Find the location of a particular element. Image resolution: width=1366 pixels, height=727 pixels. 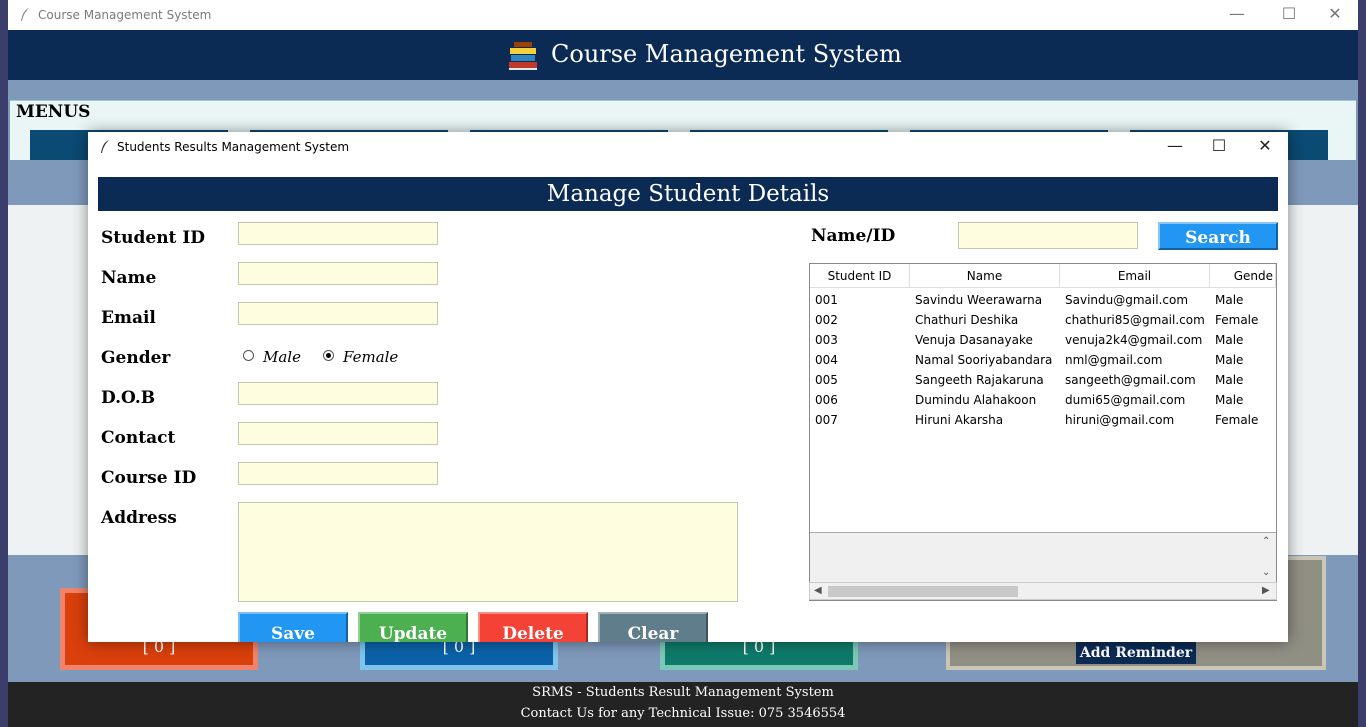

search-button: Search is located at coordinates (1218, 236).